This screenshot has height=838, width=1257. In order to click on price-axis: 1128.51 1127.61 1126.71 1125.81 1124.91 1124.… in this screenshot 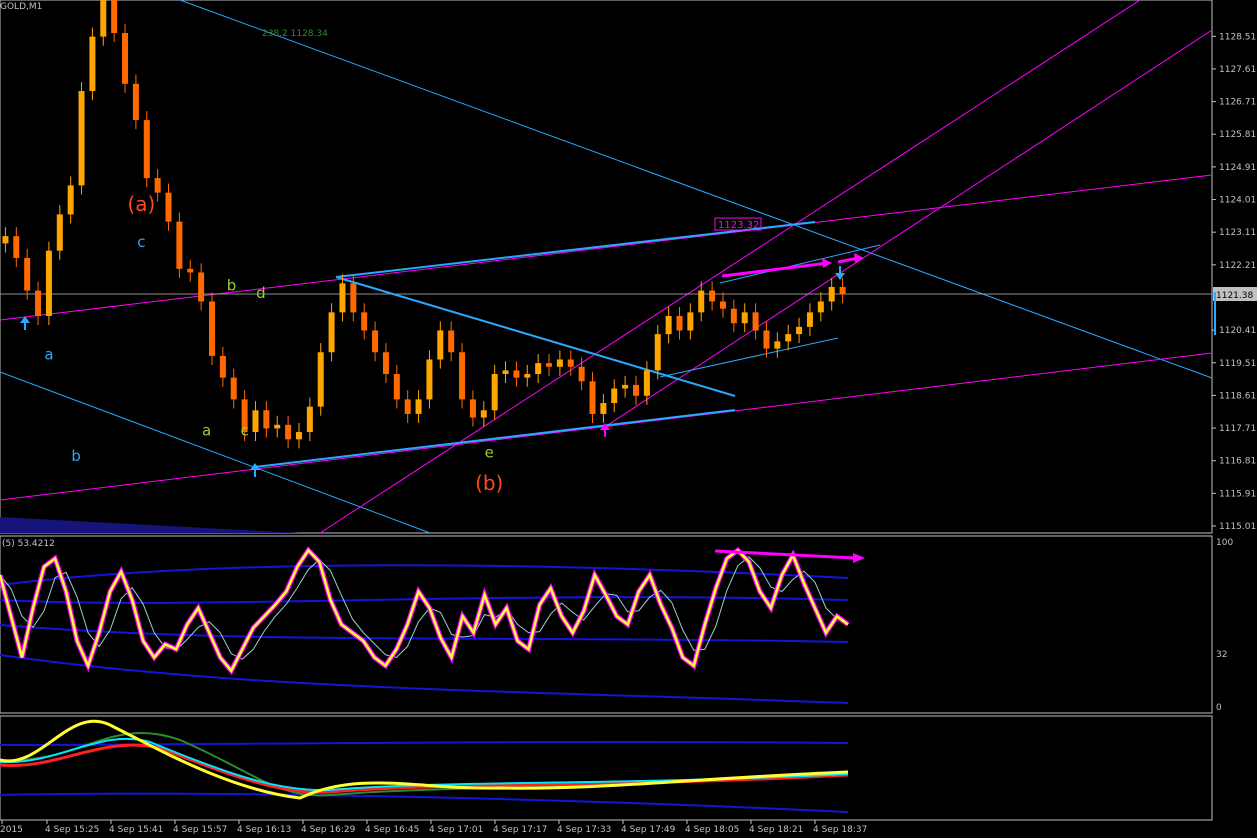, I will do `click(1234, 282)`.